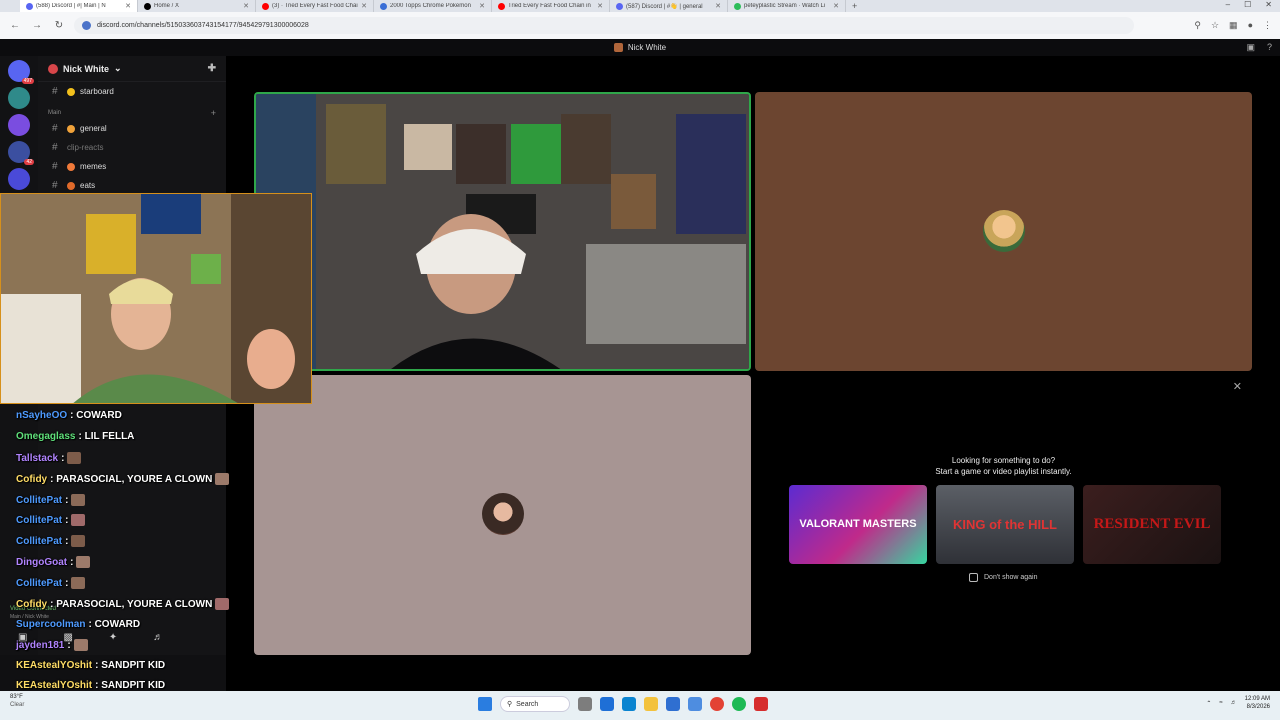  I want to click on dm-home-icon: 497, so click(21, 72).